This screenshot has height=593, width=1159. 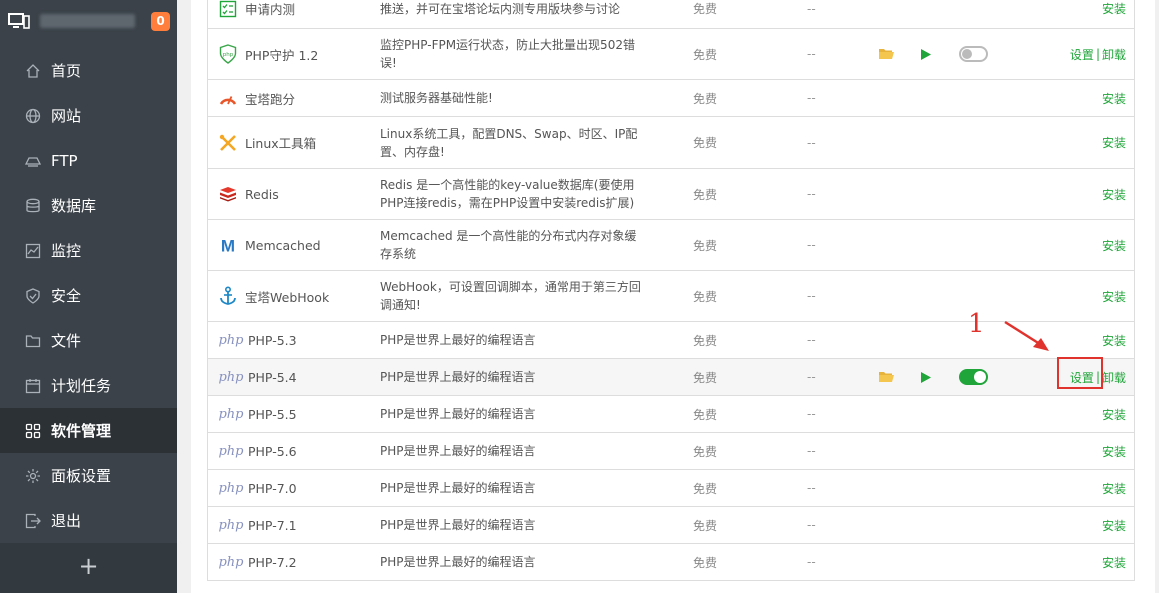 I want to click on sidebar-header: 0, so click(x=88, y=21).